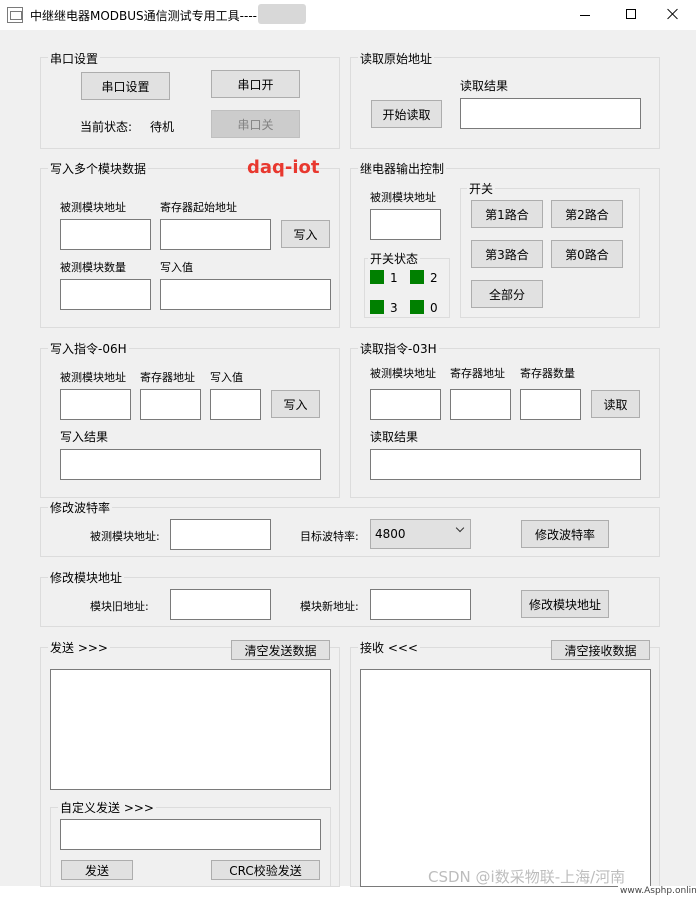  I want to click on relay-legend: 继电器输出控制, so click(402, 168).